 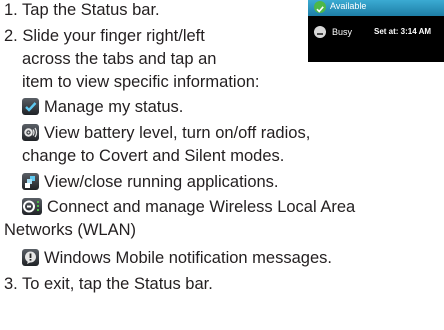 I want to click on available-row: Available, so click(x=376, y=8).